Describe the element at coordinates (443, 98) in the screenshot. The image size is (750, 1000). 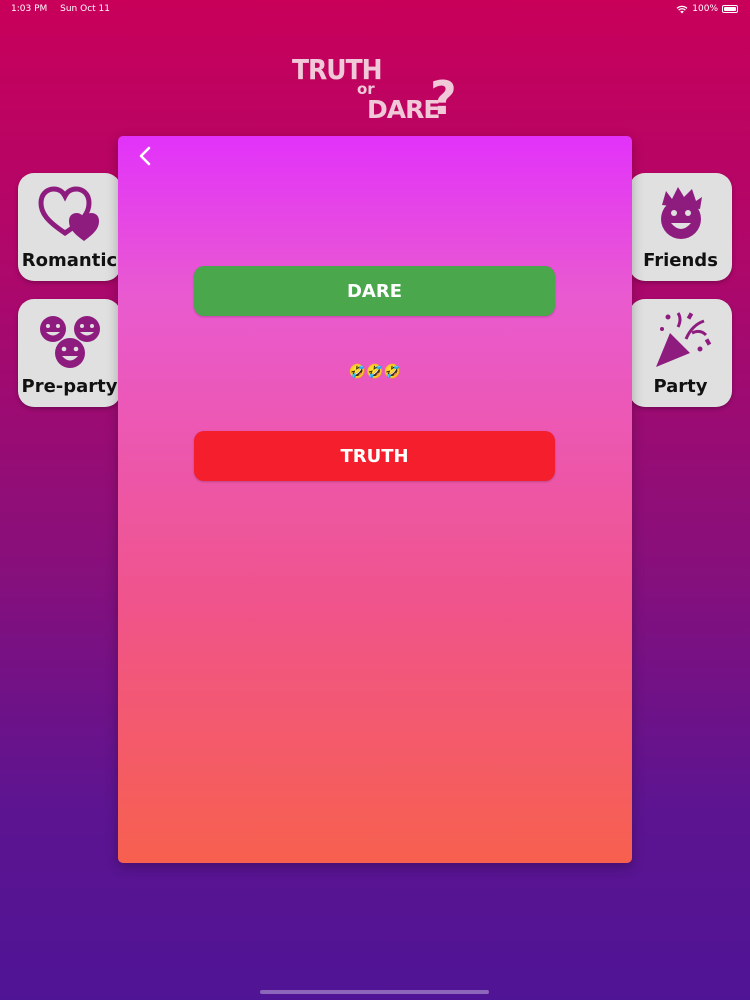
I see `logo-question-mark: ?` at that location.